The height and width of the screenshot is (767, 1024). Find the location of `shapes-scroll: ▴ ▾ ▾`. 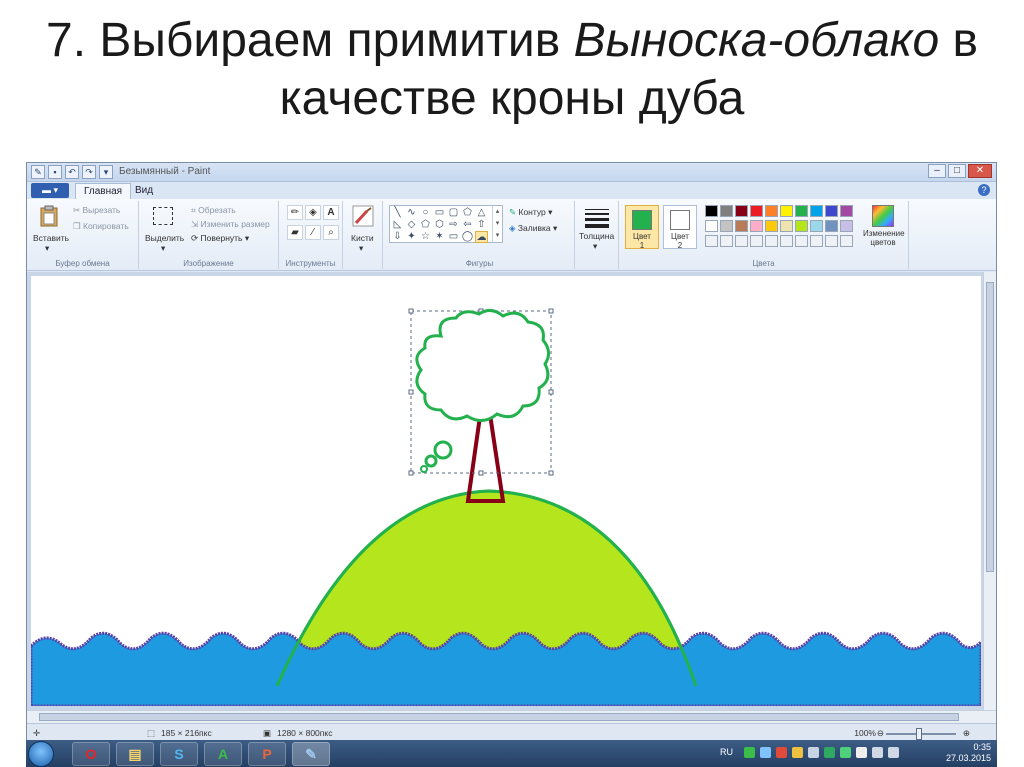

shapes-scroll: ▴ ▾ ▾ is located at coordinates (497, 224).